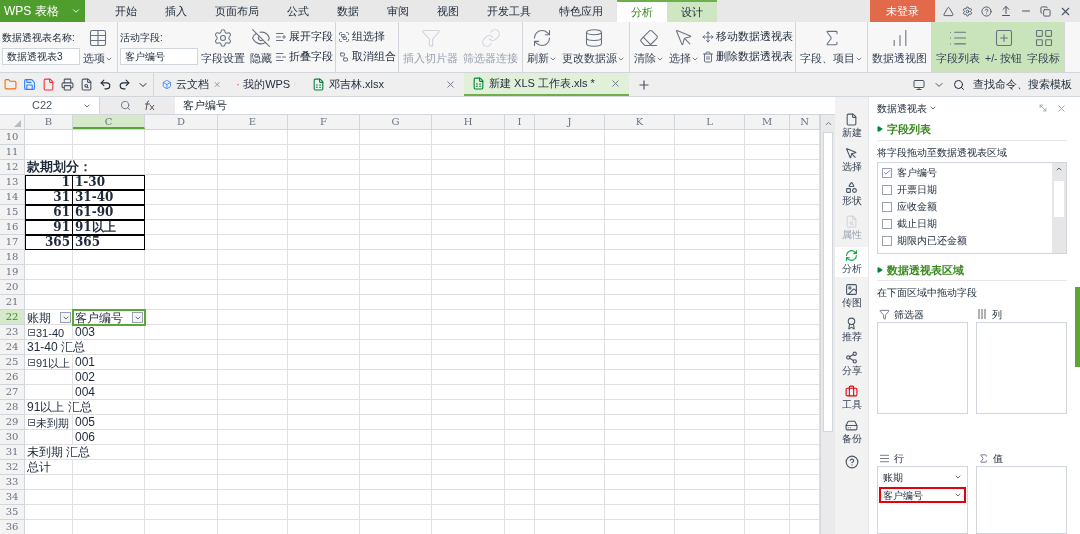 This screenshot has height=534, width=1080. What do you see at coordinates (851, 296) in the screenshot?
I see `side-tool-button: 传图` at bounding box center [851, 296].